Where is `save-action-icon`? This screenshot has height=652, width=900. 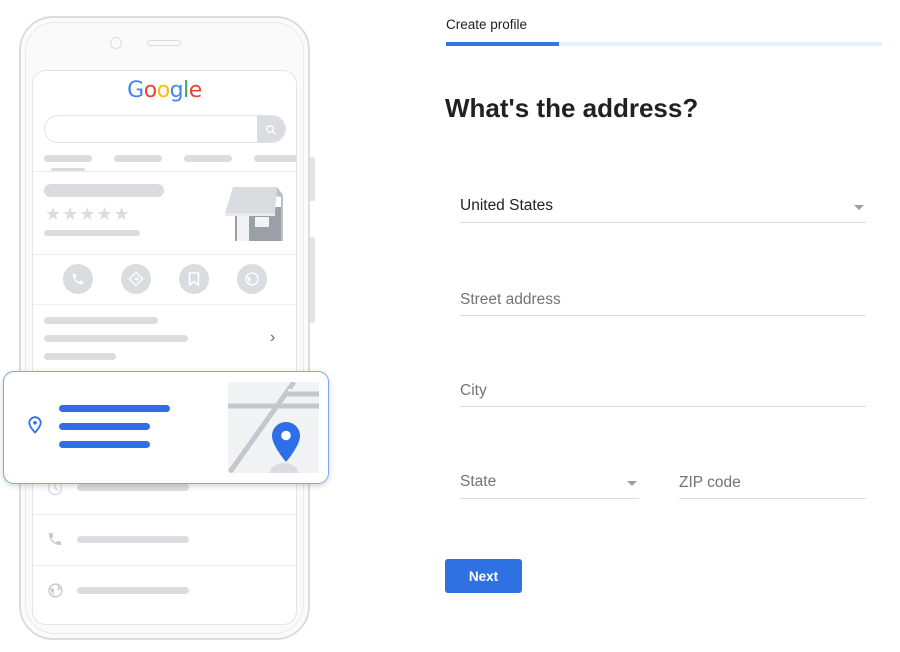
save-action-icon is located at coordinates (194, 279).